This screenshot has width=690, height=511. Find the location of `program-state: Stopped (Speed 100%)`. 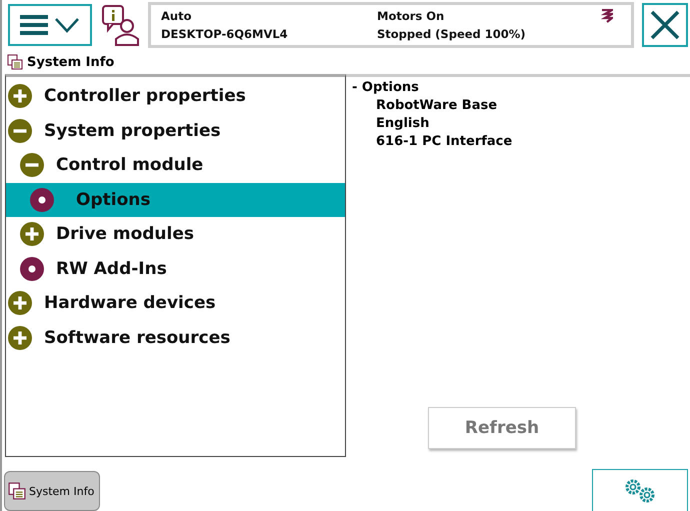

program-state: Stopped (Speed 100%) is located at coordinates (452, 34).